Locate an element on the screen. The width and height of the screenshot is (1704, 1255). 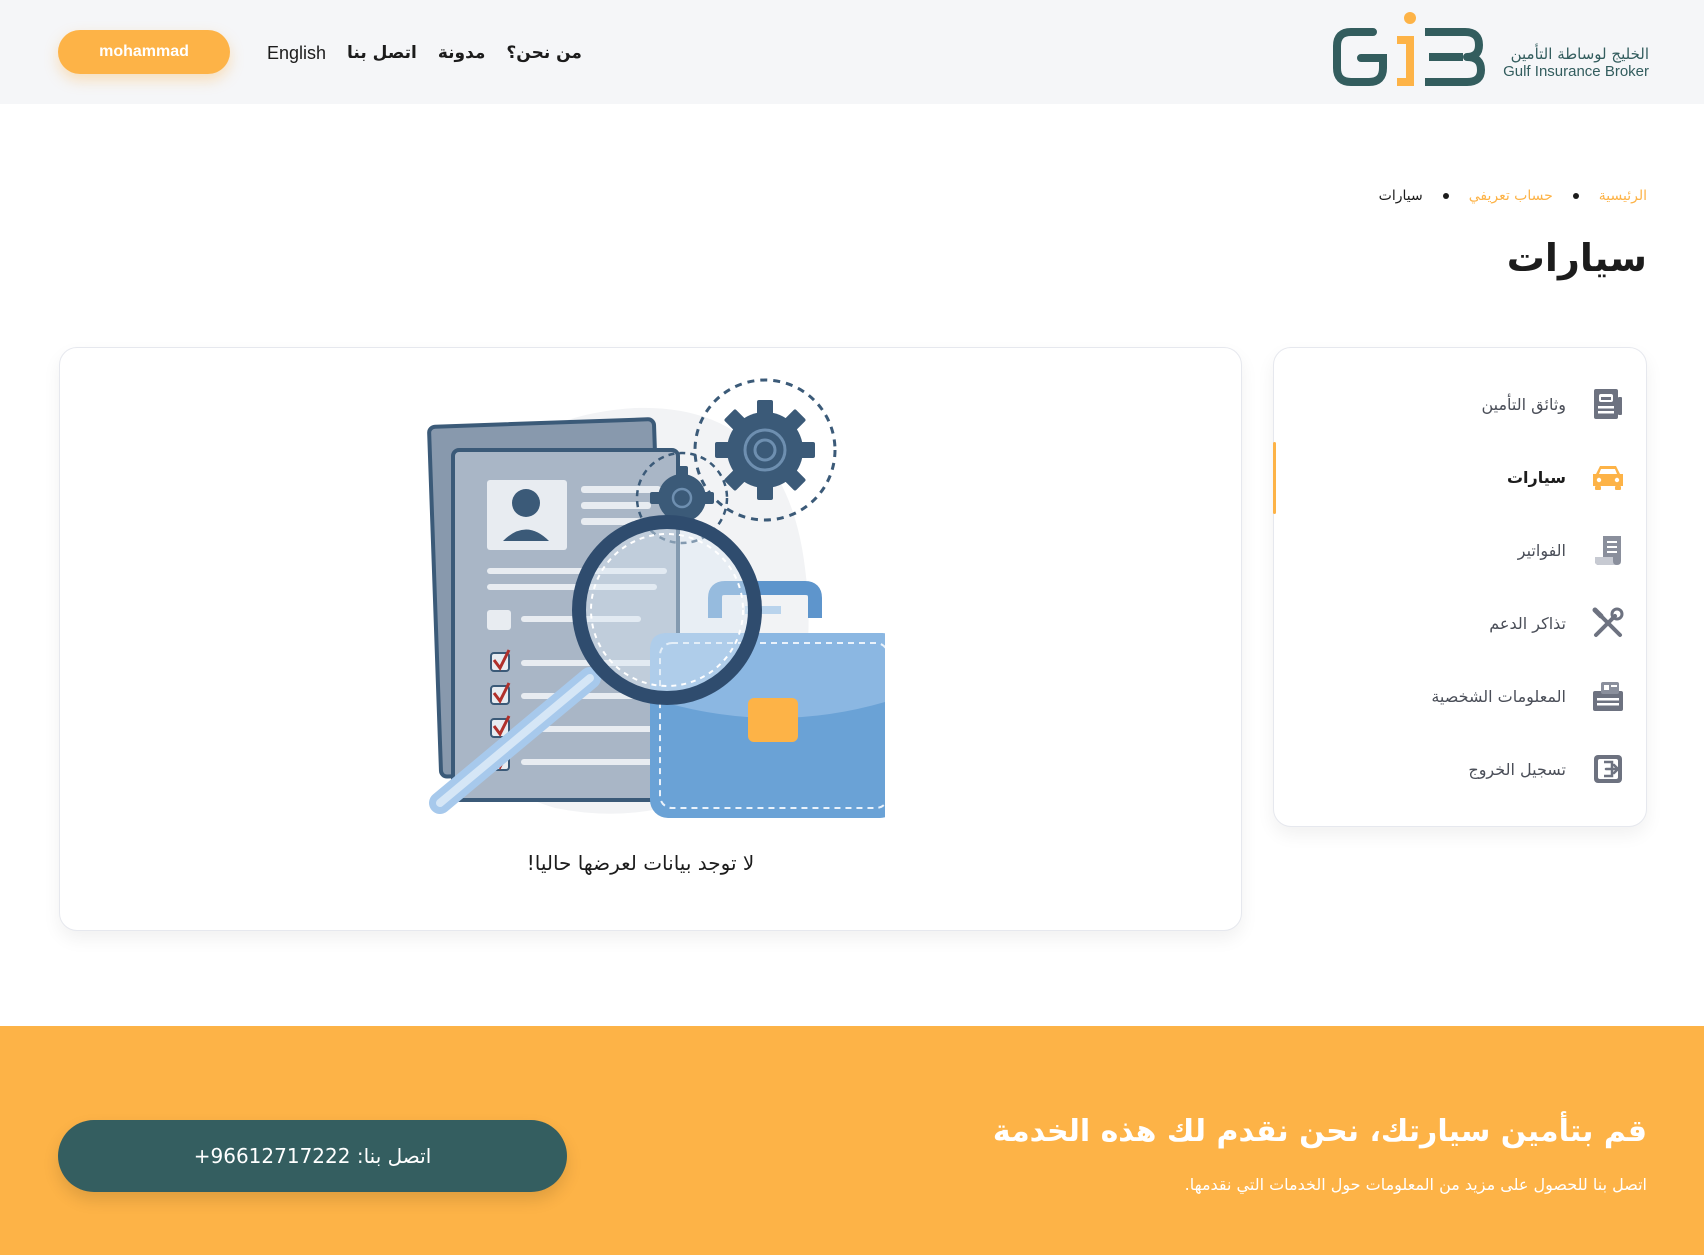
sidebar-item-label: سيارات is located at coordinates (1536, 477).